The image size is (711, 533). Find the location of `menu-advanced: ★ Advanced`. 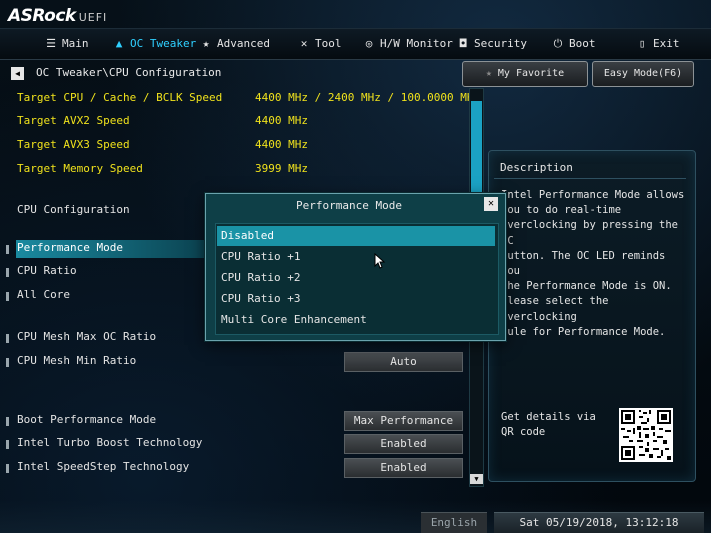

menu-advanced: ★ Advanced is located at coordinates (234, 44).